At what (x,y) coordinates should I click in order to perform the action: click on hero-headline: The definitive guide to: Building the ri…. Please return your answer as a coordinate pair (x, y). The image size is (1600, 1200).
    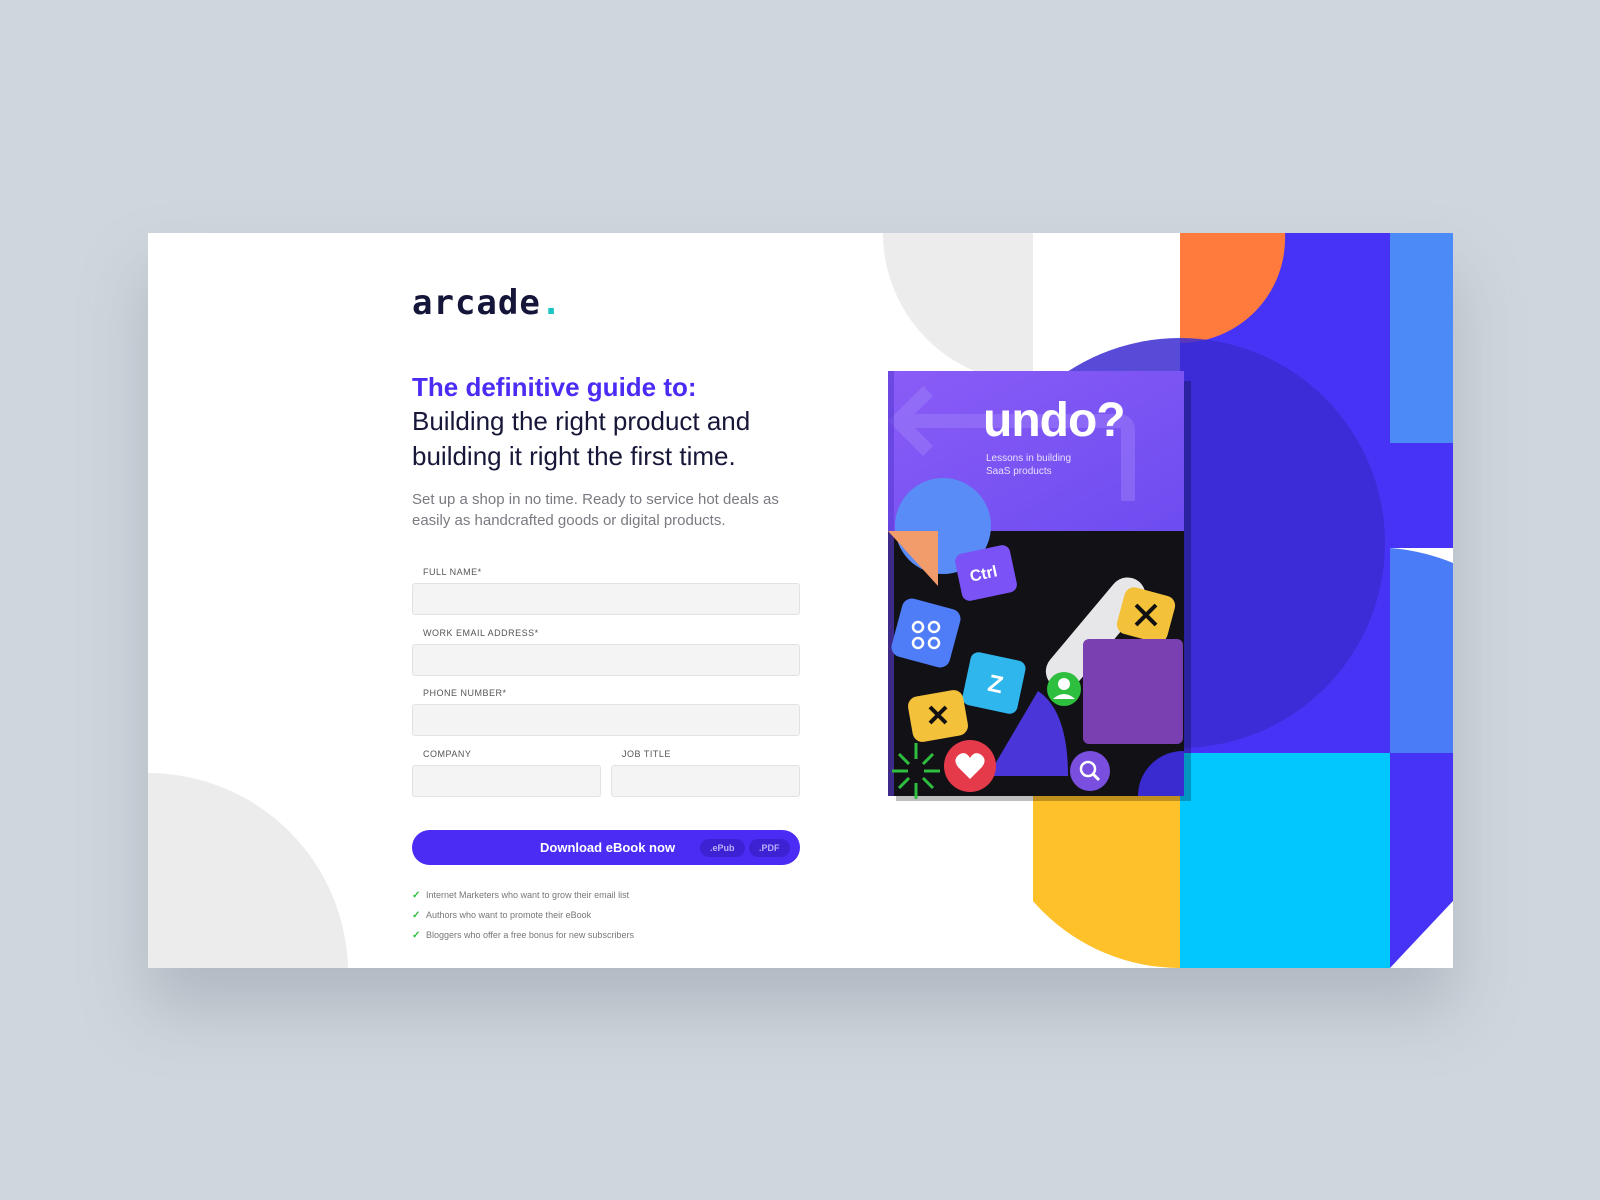
    Looking at the image, I should click on (622, 422).